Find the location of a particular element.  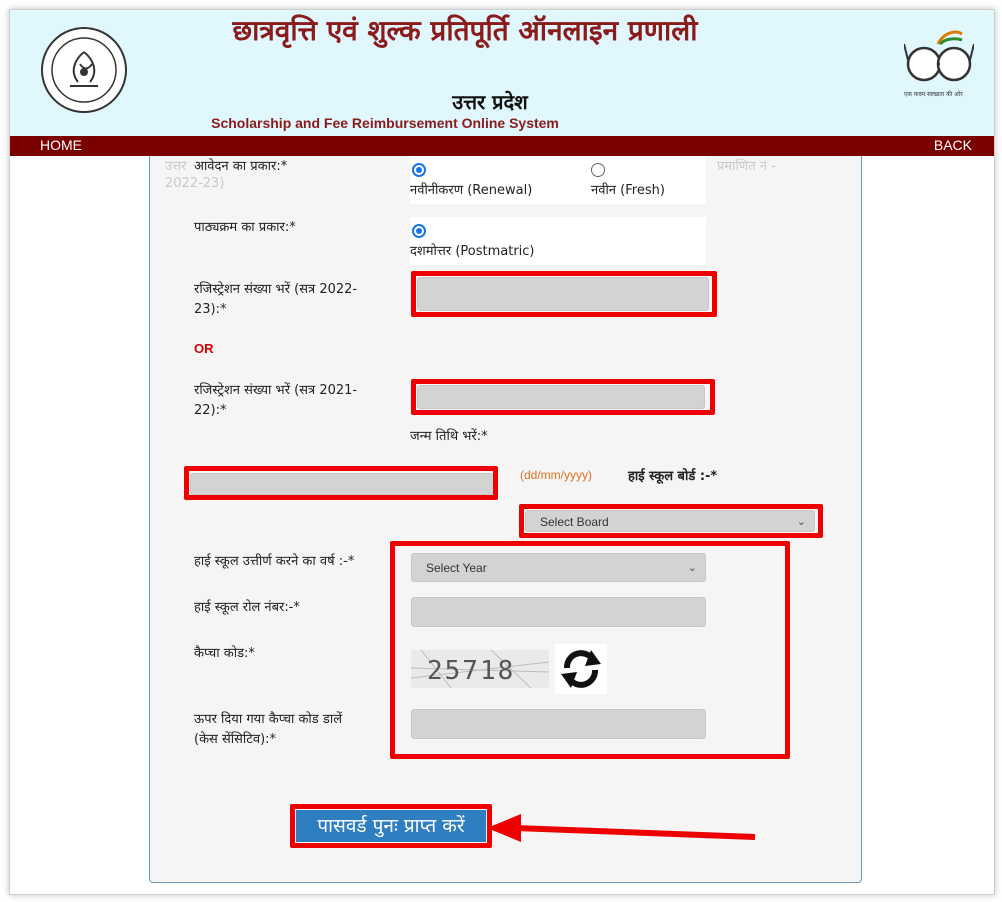

dob-label: जन्म तिथि भरें:* is located at coordinates (449, 436).